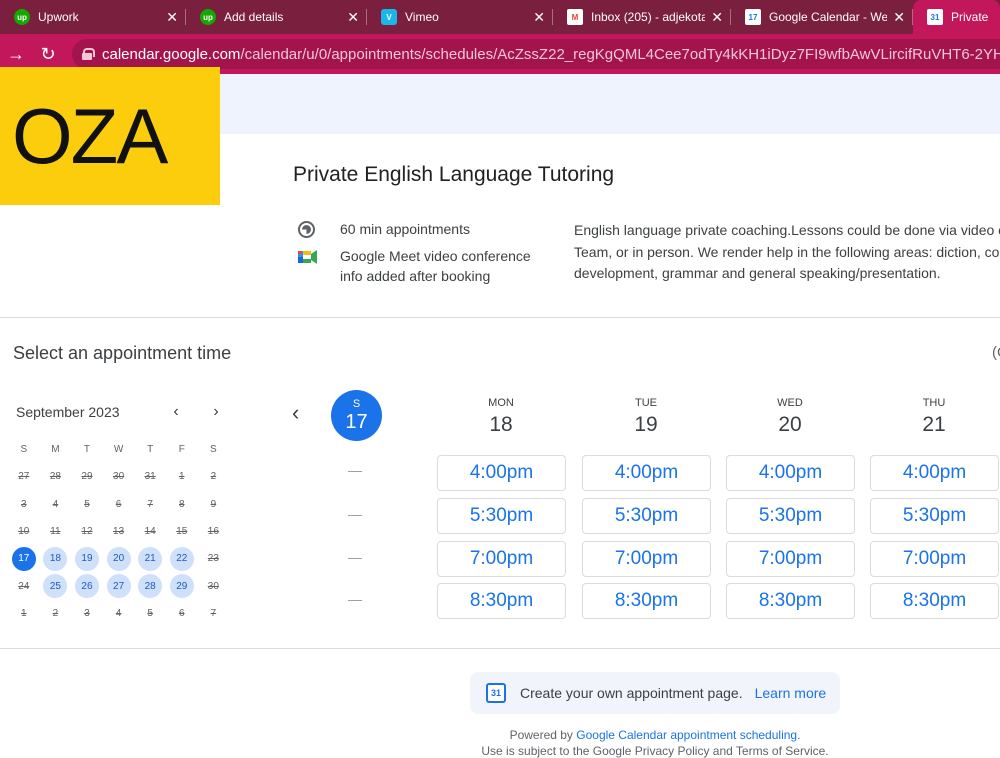 This screenshot has width=1000, height=758. Describe the element at coordinates (934, 424) in the screenshot. I see `day-number: 21` at that location.